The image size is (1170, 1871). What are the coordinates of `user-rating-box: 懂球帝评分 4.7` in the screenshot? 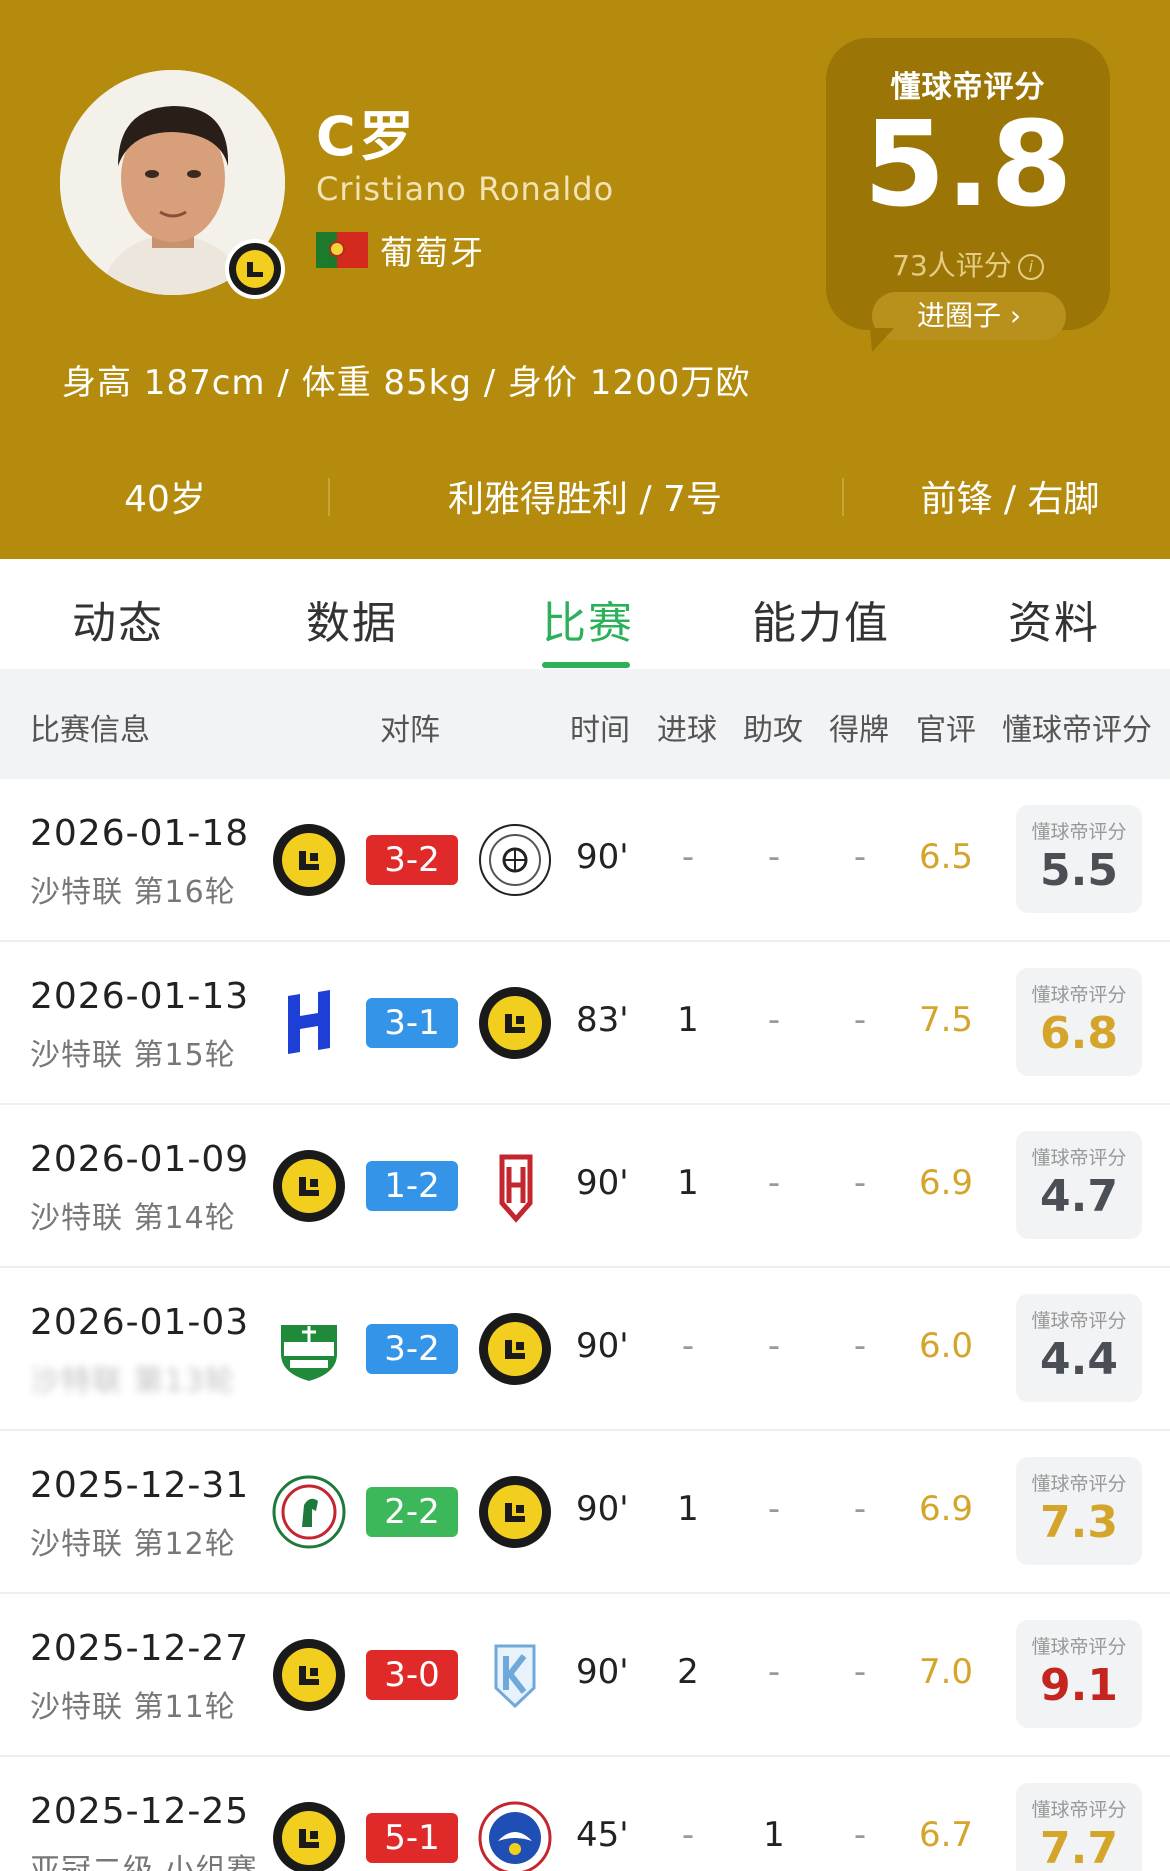 It's located at (1079, 1185).